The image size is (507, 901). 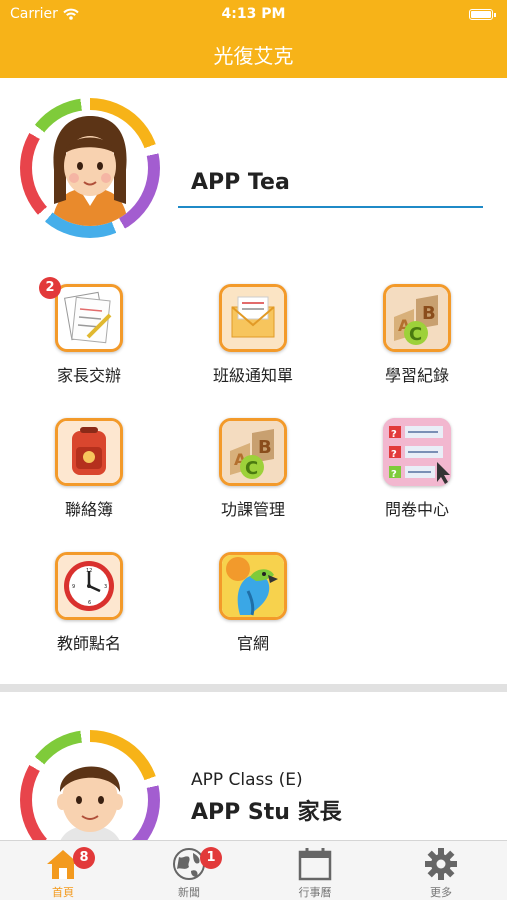 I want to click on menu-item-label: 官網, so click(x=252, y=643).